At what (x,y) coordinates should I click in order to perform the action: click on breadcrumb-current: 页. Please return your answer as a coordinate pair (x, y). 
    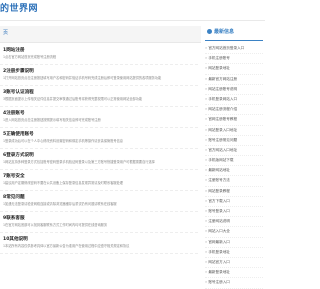
    Looking at the image, I should click on (5, 32).